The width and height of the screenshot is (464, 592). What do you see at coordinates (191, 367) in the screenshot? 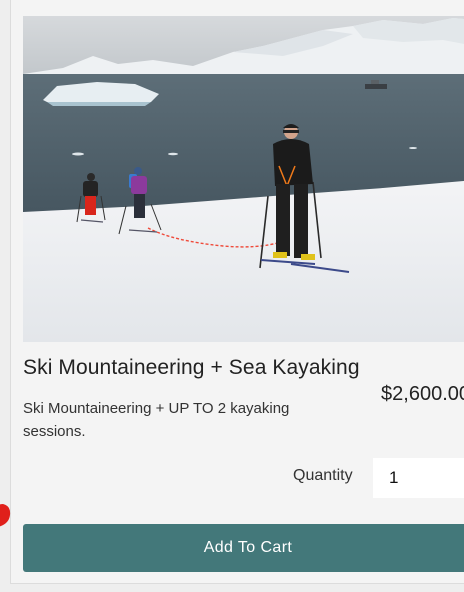
I see `product-title: Ski Mountaineering + Sea Kayaking` at bounding box center [191, 367].